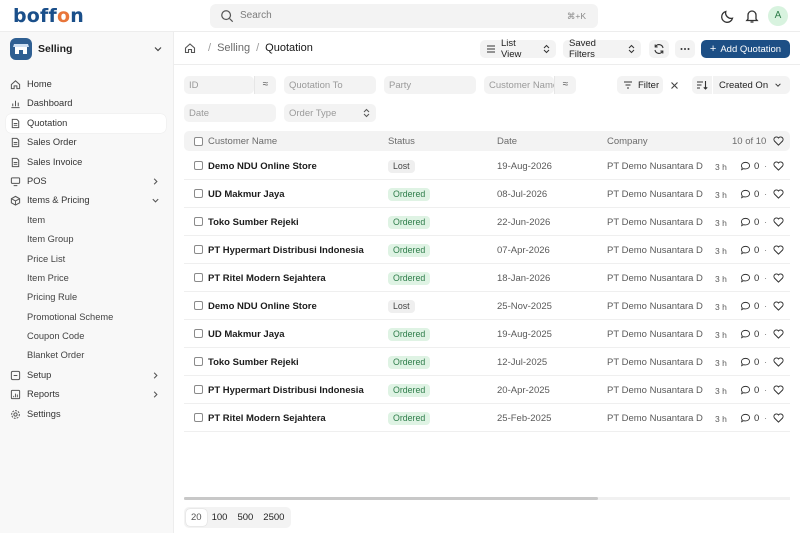  I want to click on boffon-logo: boffon, so click(48, 16).